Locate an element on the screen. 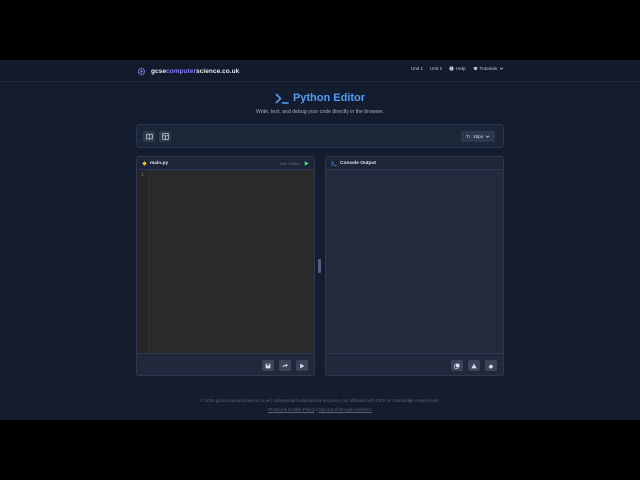 Image resolution: width=640 pixels, height=480 pixels. copy-icon is located at coordinates (457, 366).